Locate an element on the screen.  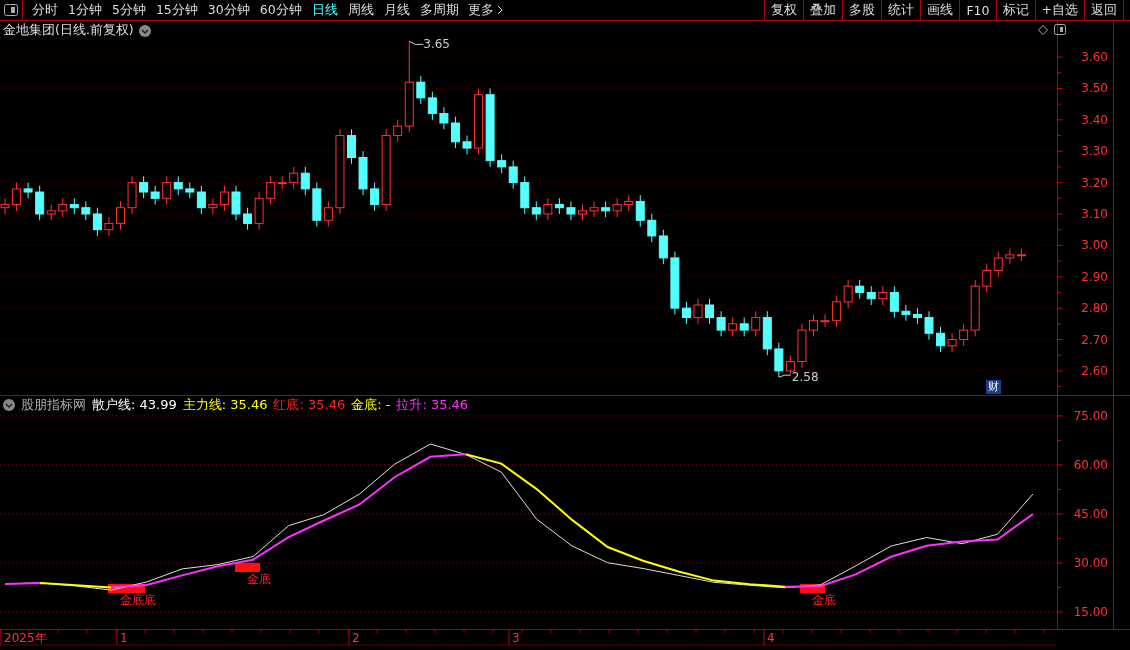
period-tab: 日线 is located at coordinates (324, 10).